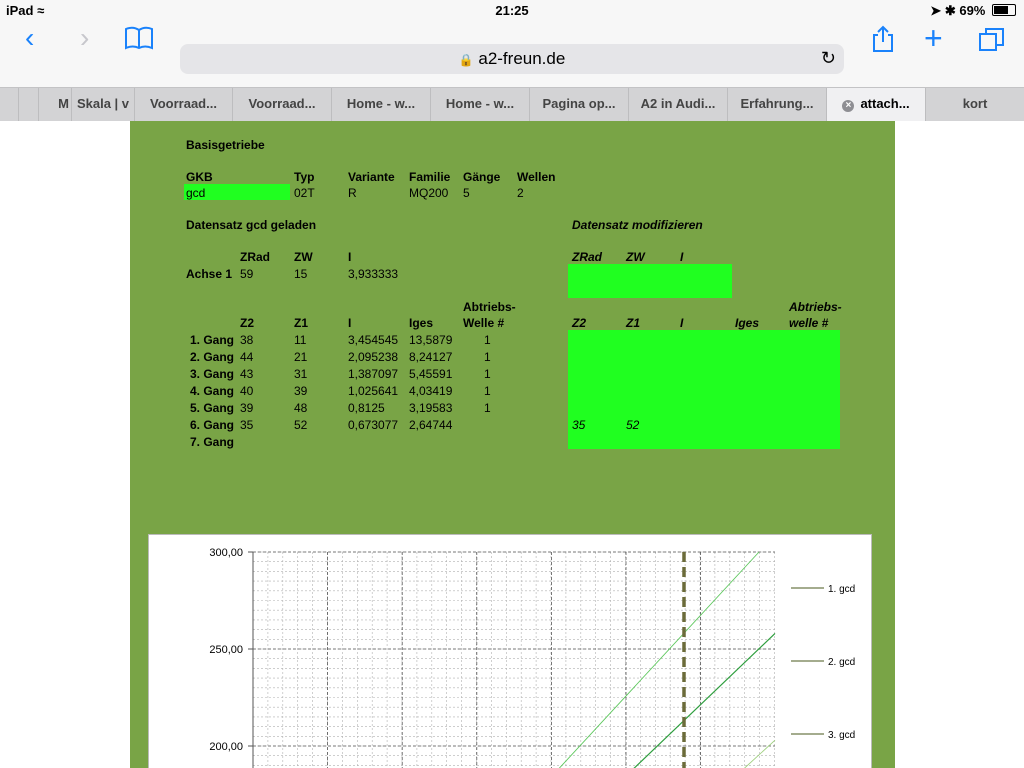 The height and width of the screenshot is (768, 1024). I want to click on value-wellen: 2, so click(520, 193).